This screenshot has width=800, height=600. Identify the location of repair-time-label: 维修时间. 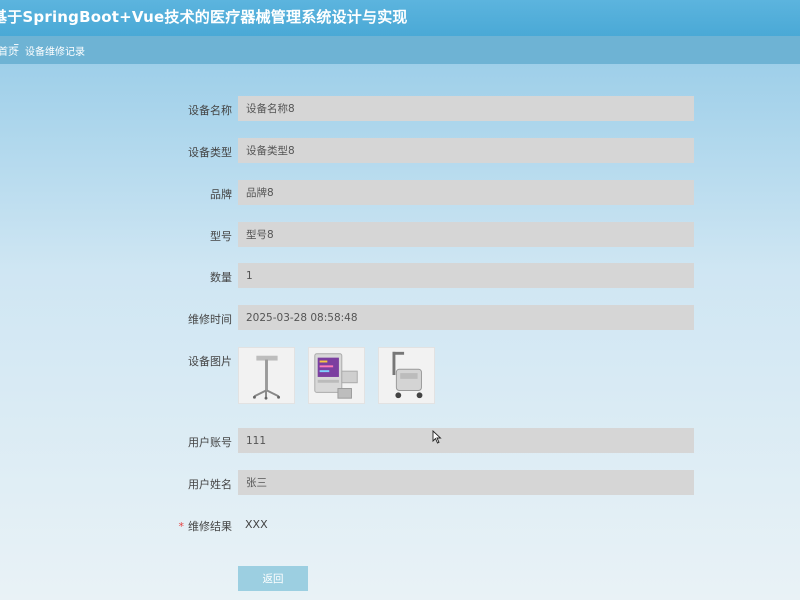
(210, 319).